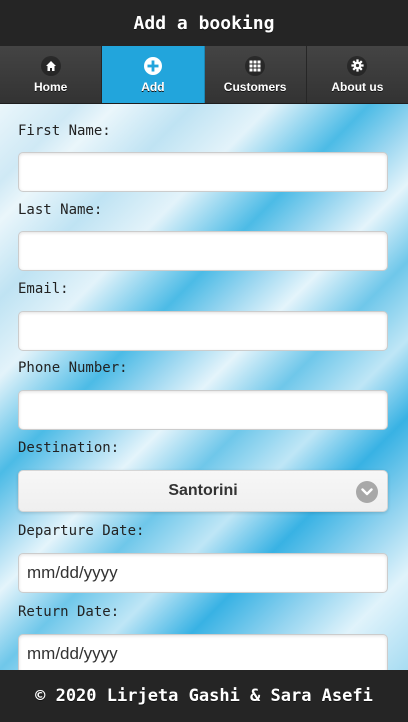 The width and height of the screenshot is (408, 722). I want to click on home-icon, so click(50, 65).